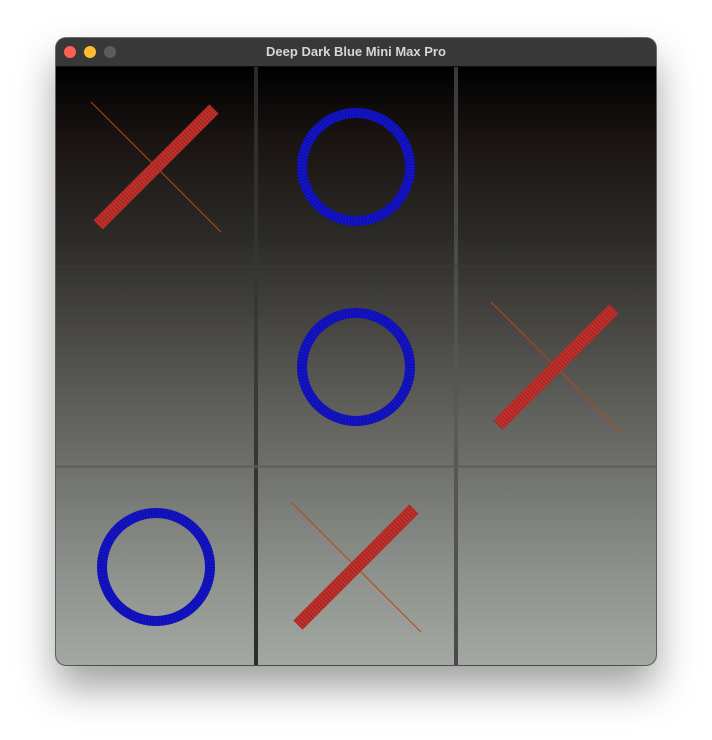 Image resolution: width=712 pixels, height=740 pixels. I want to click on board-cell-r0-c1, so click(356, 167).